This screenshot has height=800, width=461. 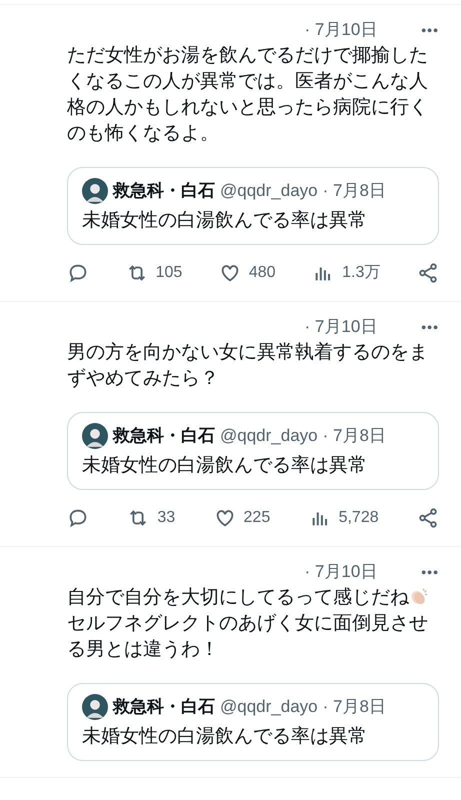 I want to click on post-text: ただ女性がお湯を飲んでるだけで揶揄したくなるこの人が異常では。医者がこんな人格の人かもしれないと思ったら病院に行くのも怖くなるよ。, so click(x=248, y=95).